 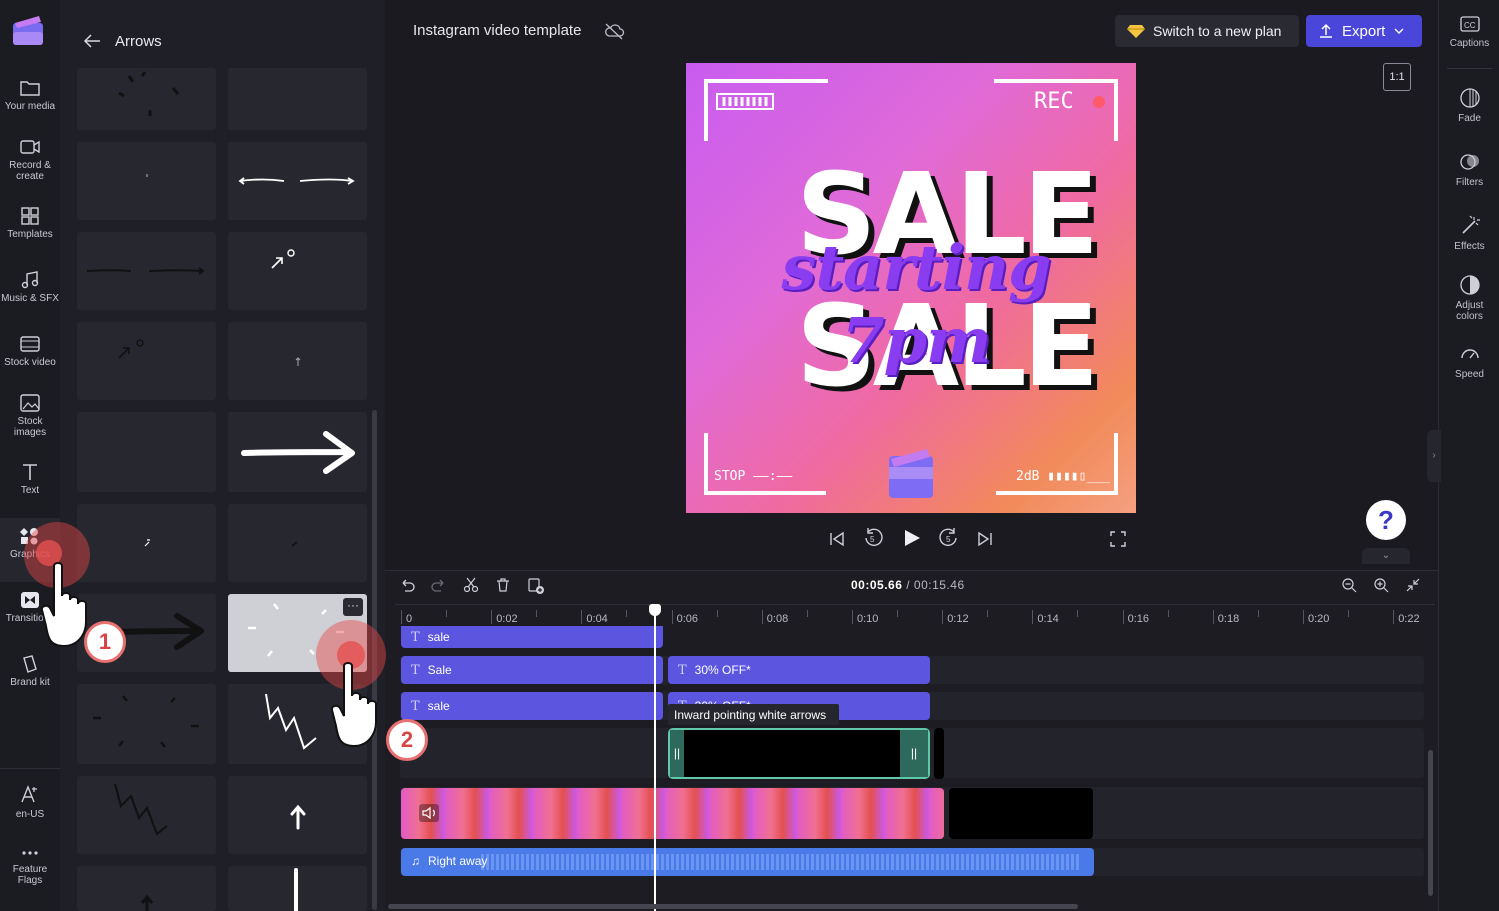 I want to click on right-panel-collapse-handle: ›, so click(x=1434, y=456).